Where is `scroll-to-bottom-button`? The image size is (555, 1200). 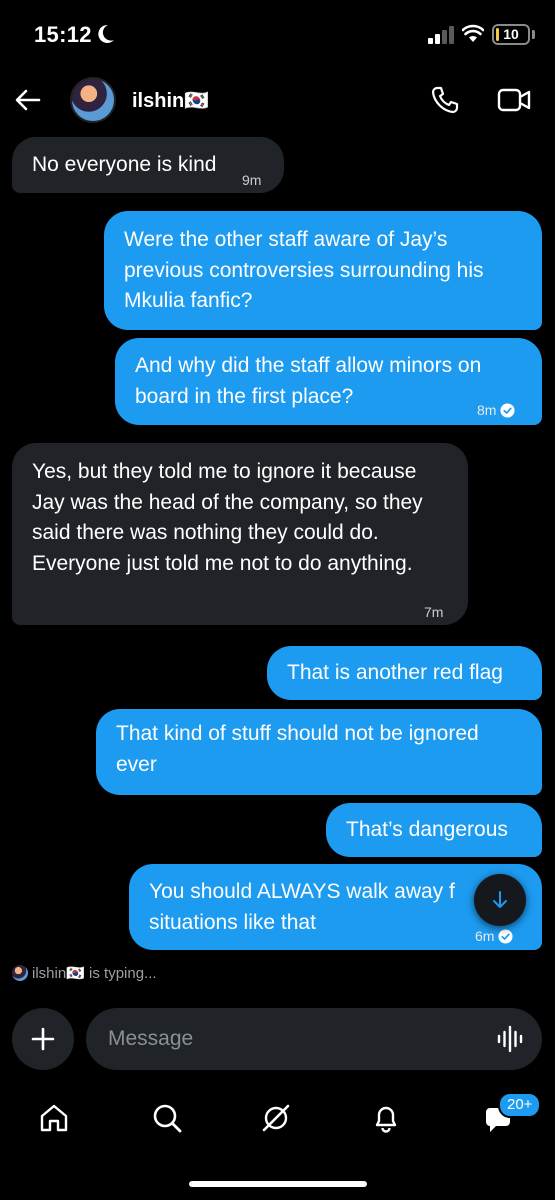 scroll-to-bottom-button is located at coordinates (500, 900).